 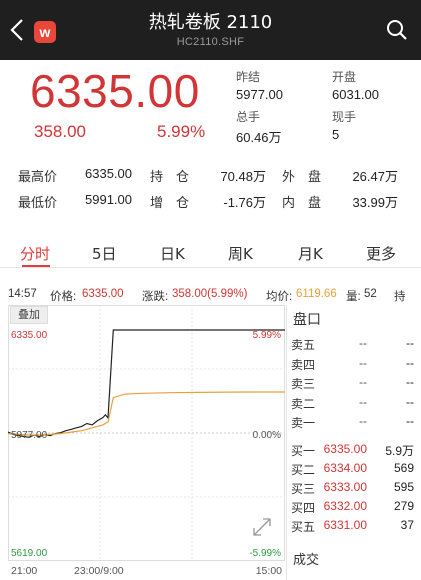 I want to click on order-price: 6331.00, so click(x=345, y=525).